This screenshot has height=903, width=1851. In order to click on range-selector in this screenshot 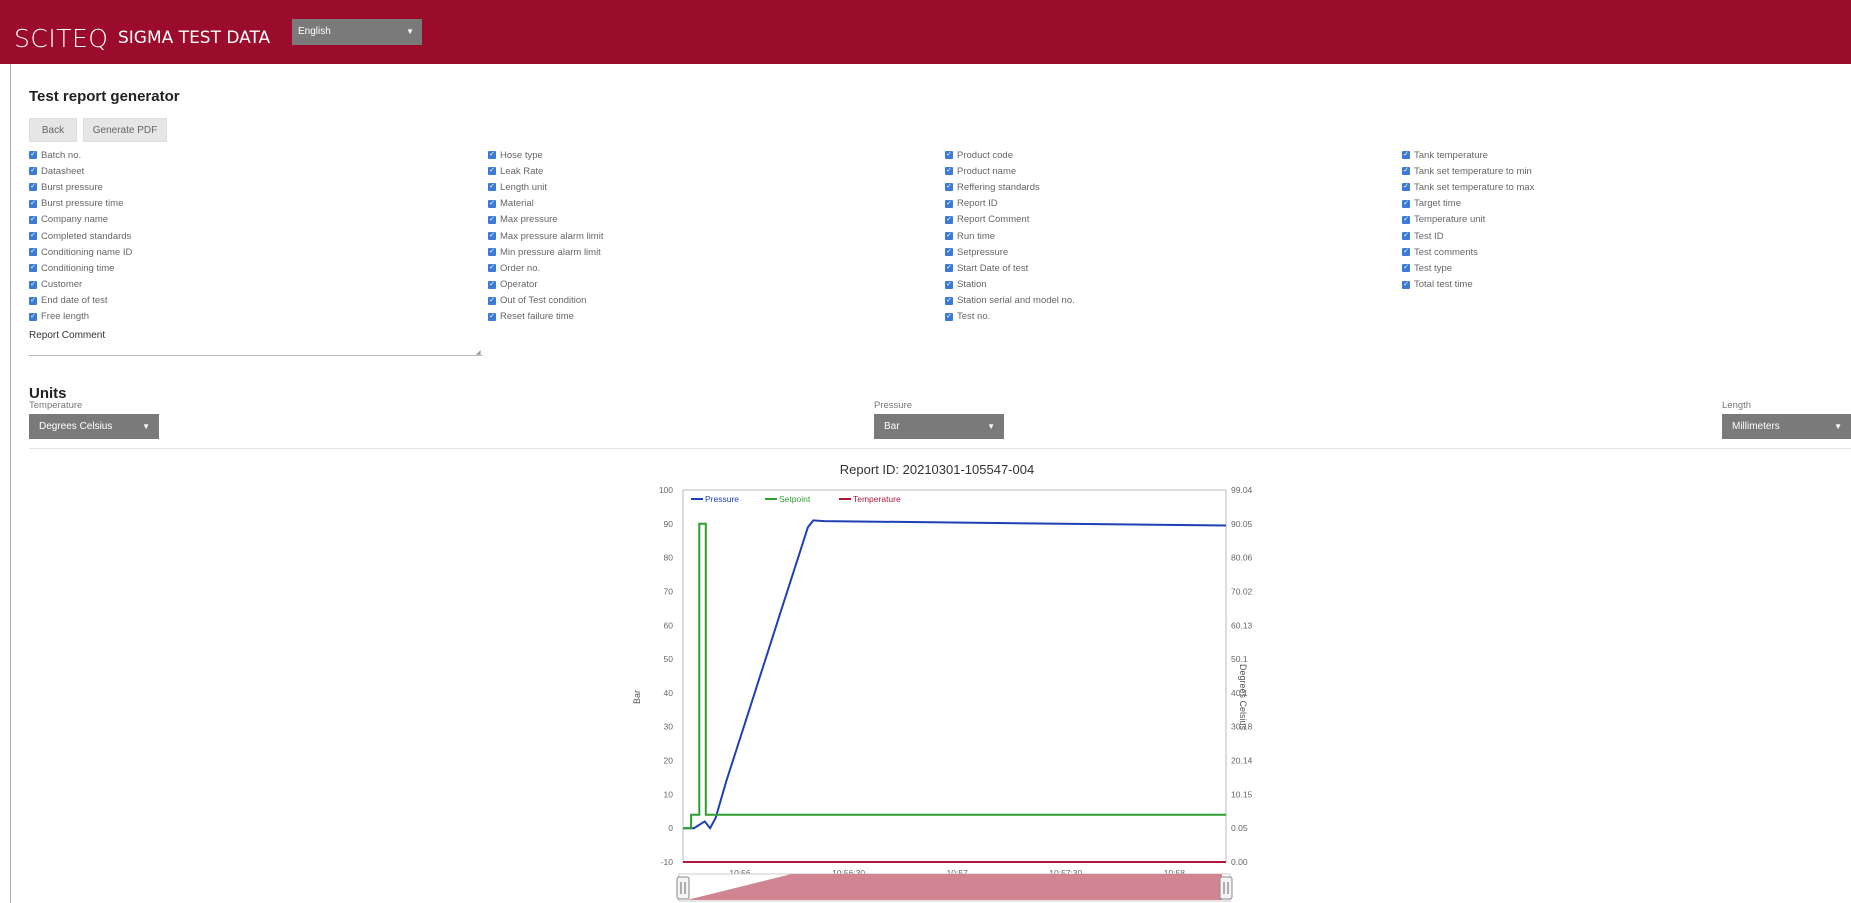, I will do `click(954, 887)`.